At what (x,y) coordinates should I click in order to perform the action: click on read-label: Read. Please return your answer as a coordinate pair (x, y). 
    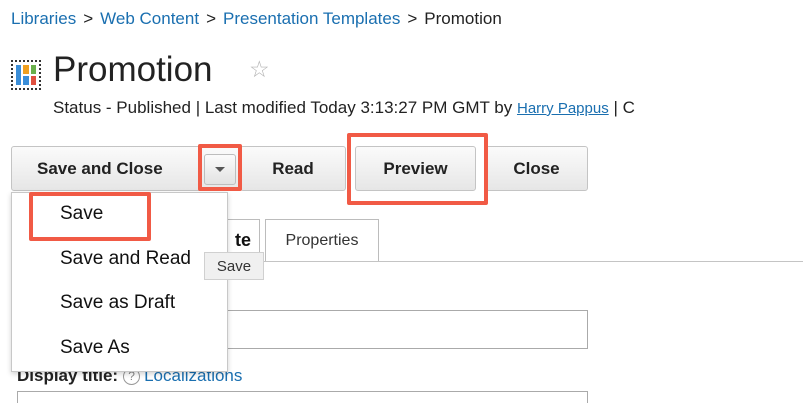
    Looking at the image, I should click on (293, 168).